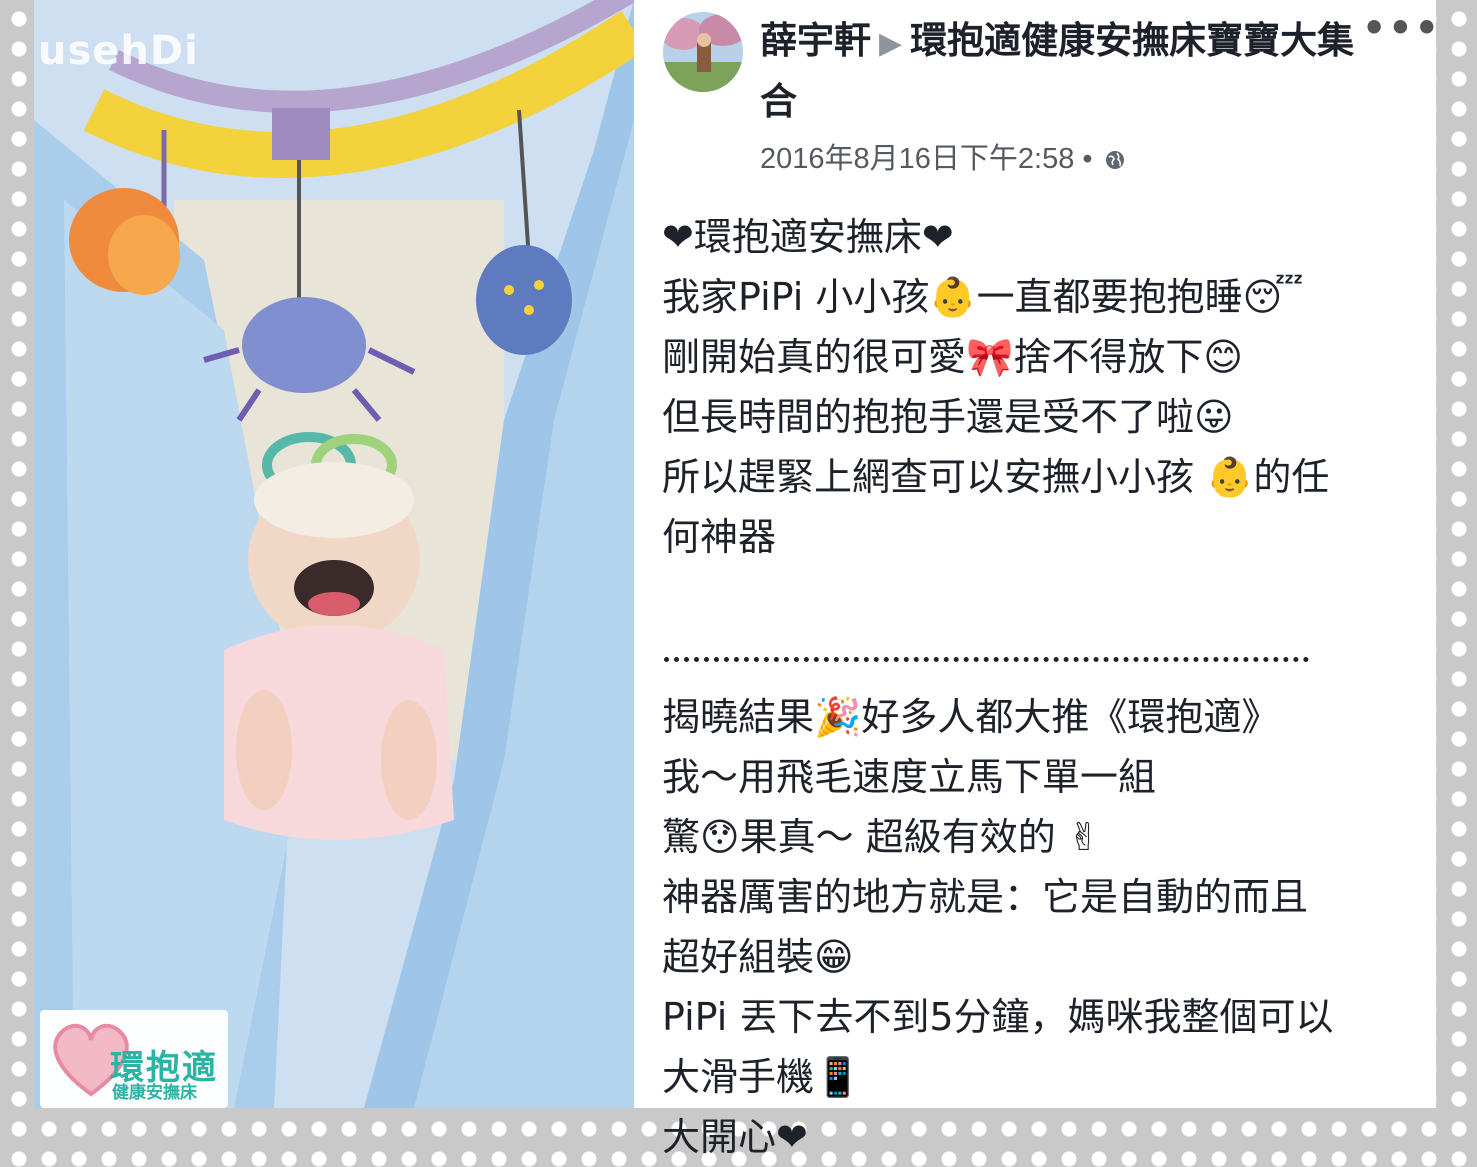 The image size is (1477, 1167). Describe the element at coordinates (154, 1093) in the screenshot. I see `brand-subtitle: 健康安撫床` at that location.